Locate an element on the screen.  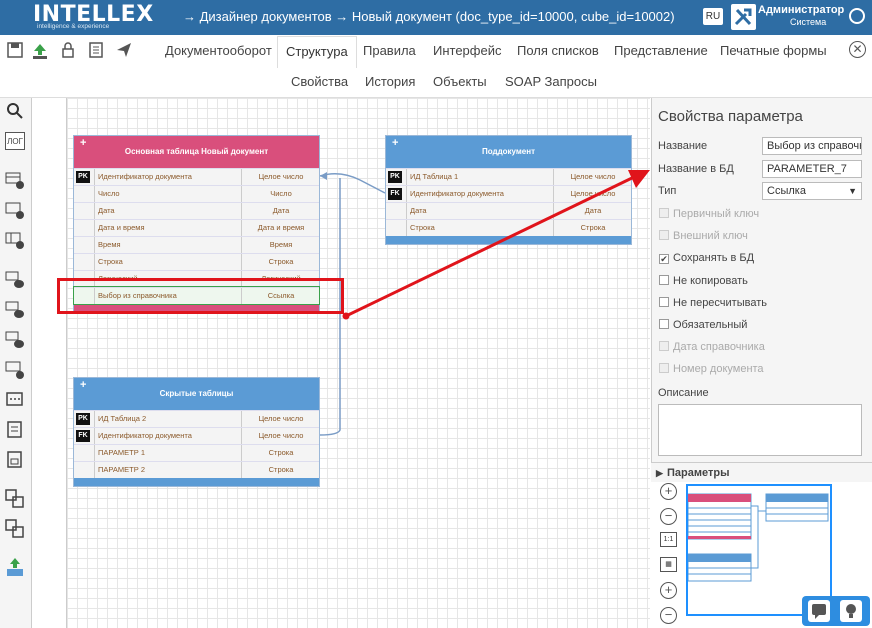
support-buttons is located at coordinates (836, 611).